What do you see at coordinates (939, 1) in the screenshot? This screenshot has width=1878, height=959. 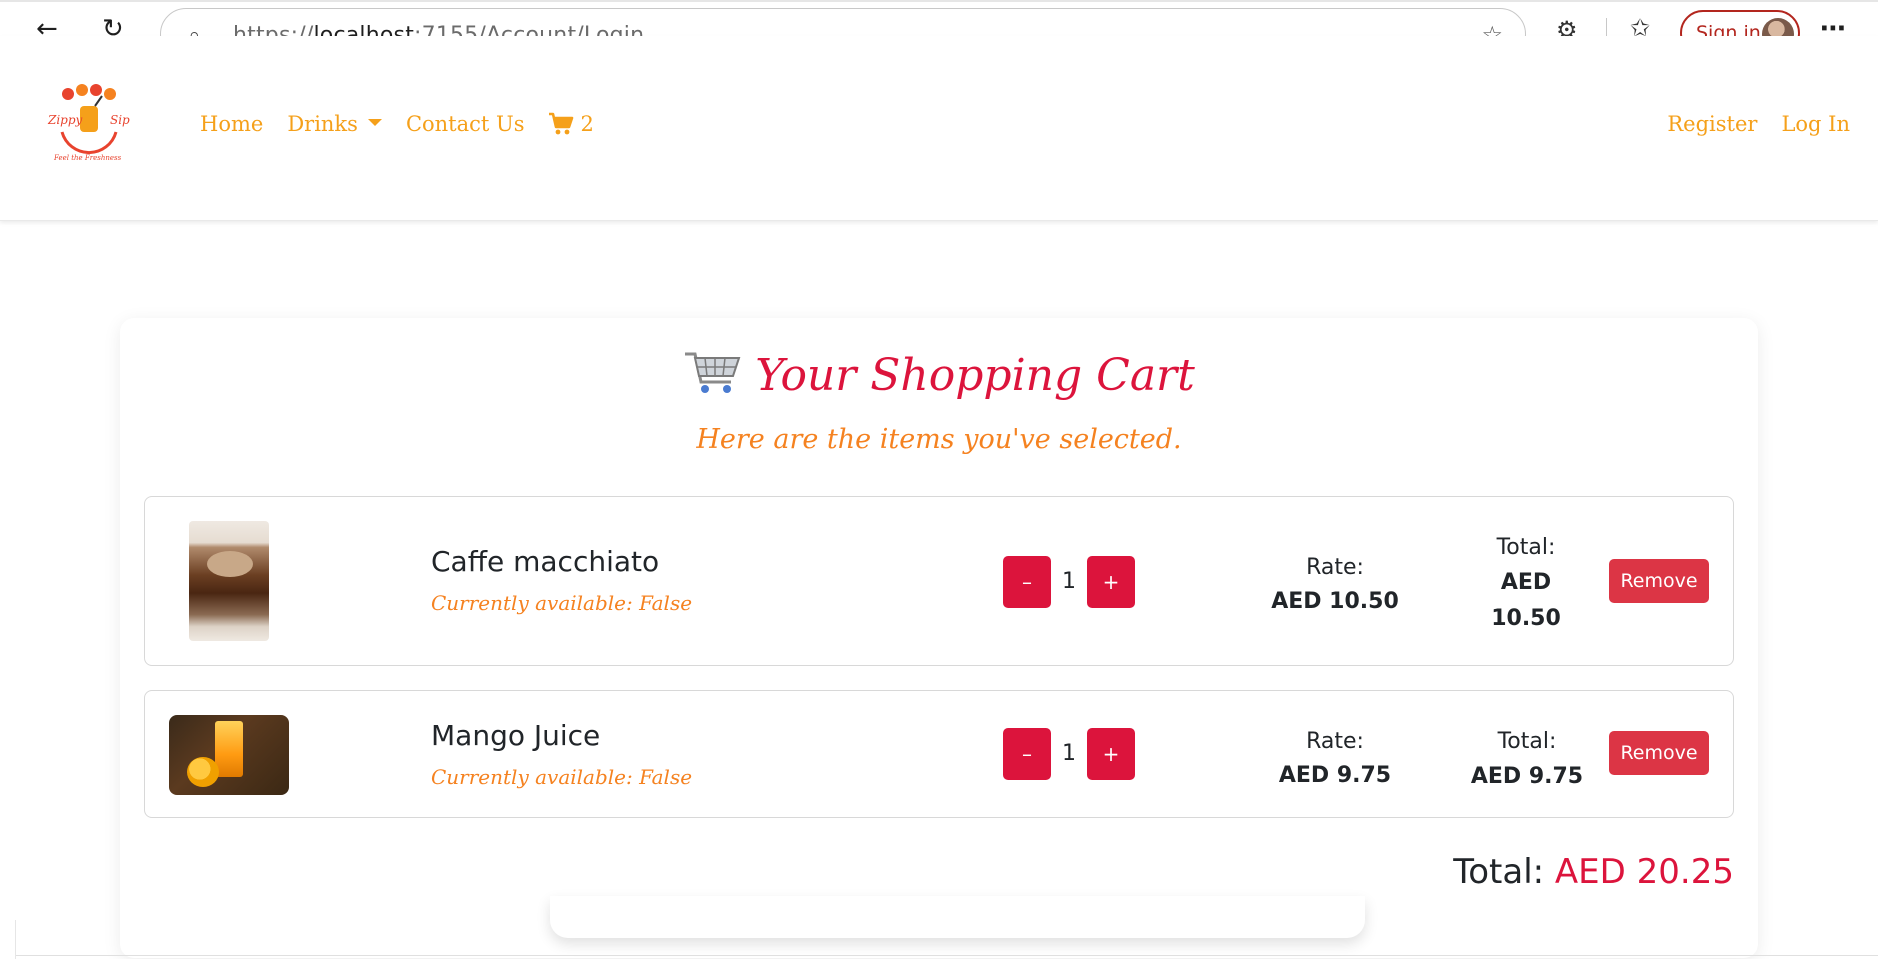 I see `browser-tab-strip-edge` at bounding box center [939, 1].